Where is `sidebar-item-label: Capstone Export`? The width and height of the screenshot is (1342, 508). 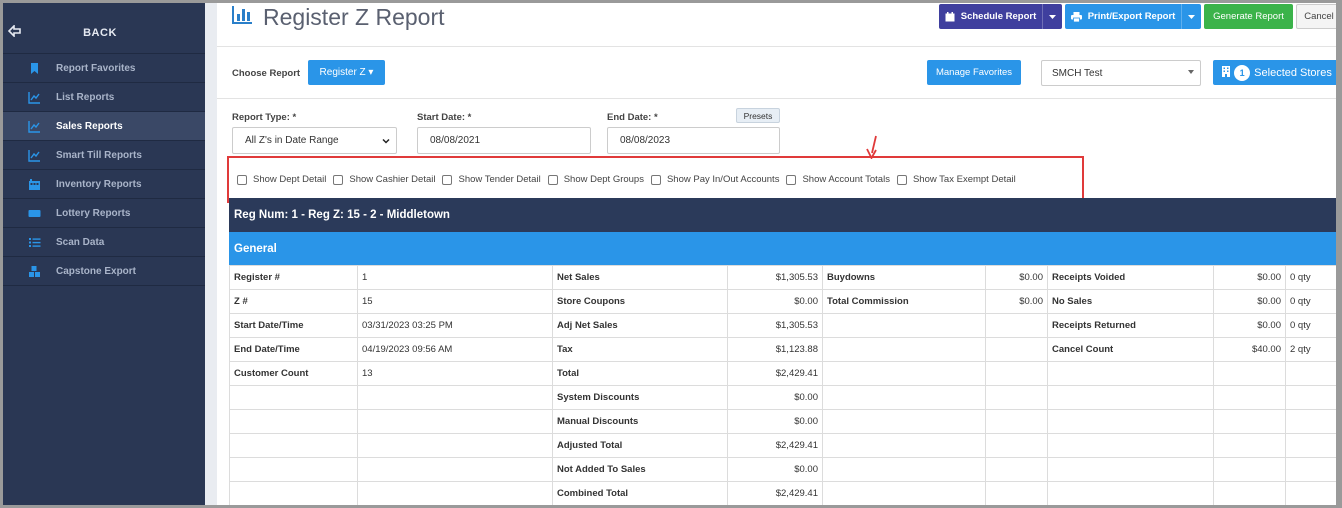
sidebar-item-label: Capstone Export is located at coordinates (96, 271).